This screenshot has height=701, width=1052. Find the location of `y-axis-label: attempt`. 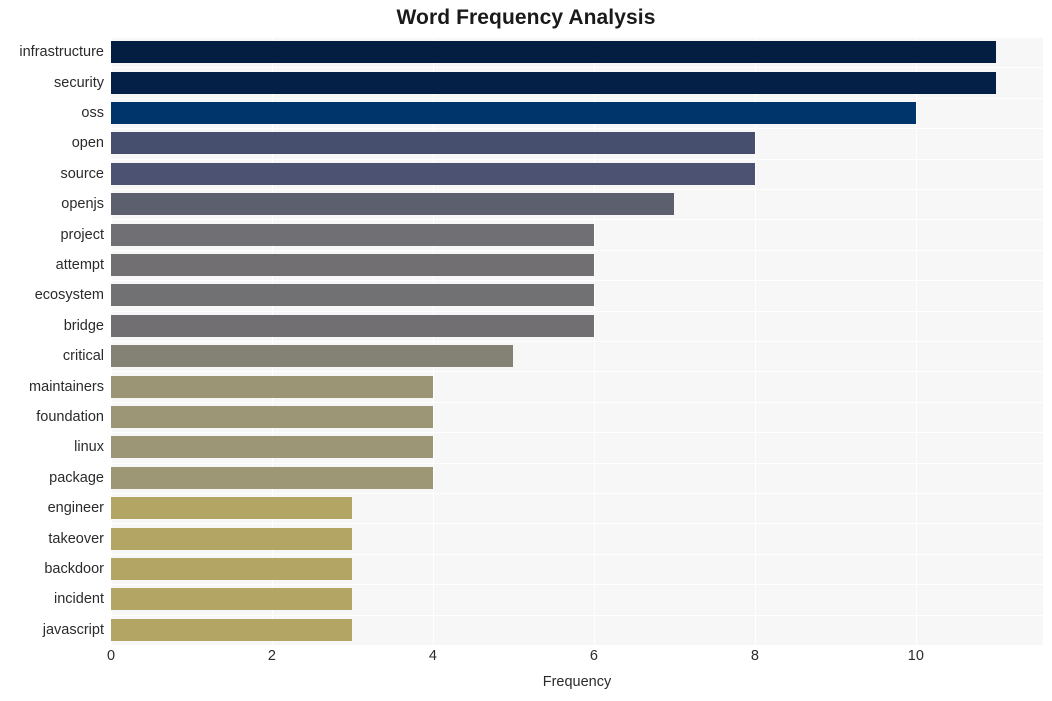

y-axis-label: attempt is located at coordinates (79, 265).